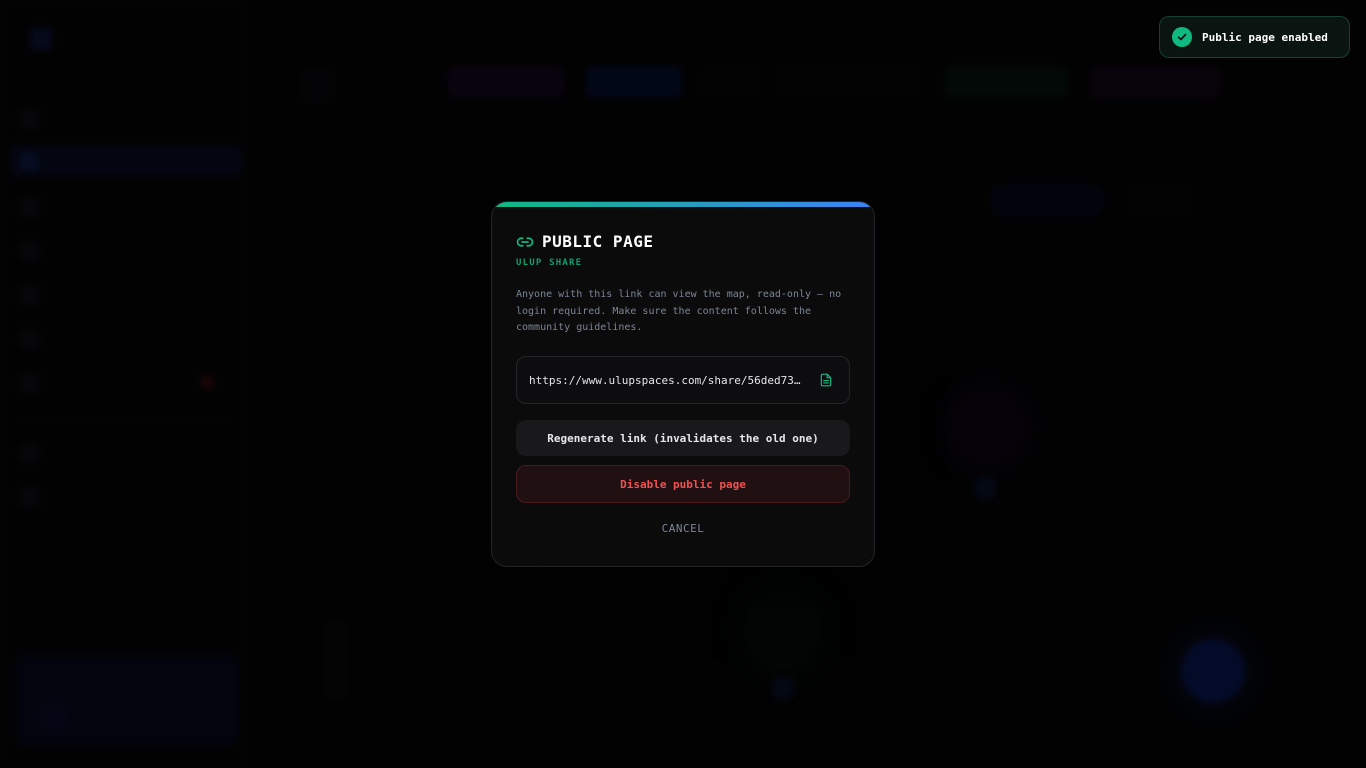  I want to click on link-icon, so click(525, 242).